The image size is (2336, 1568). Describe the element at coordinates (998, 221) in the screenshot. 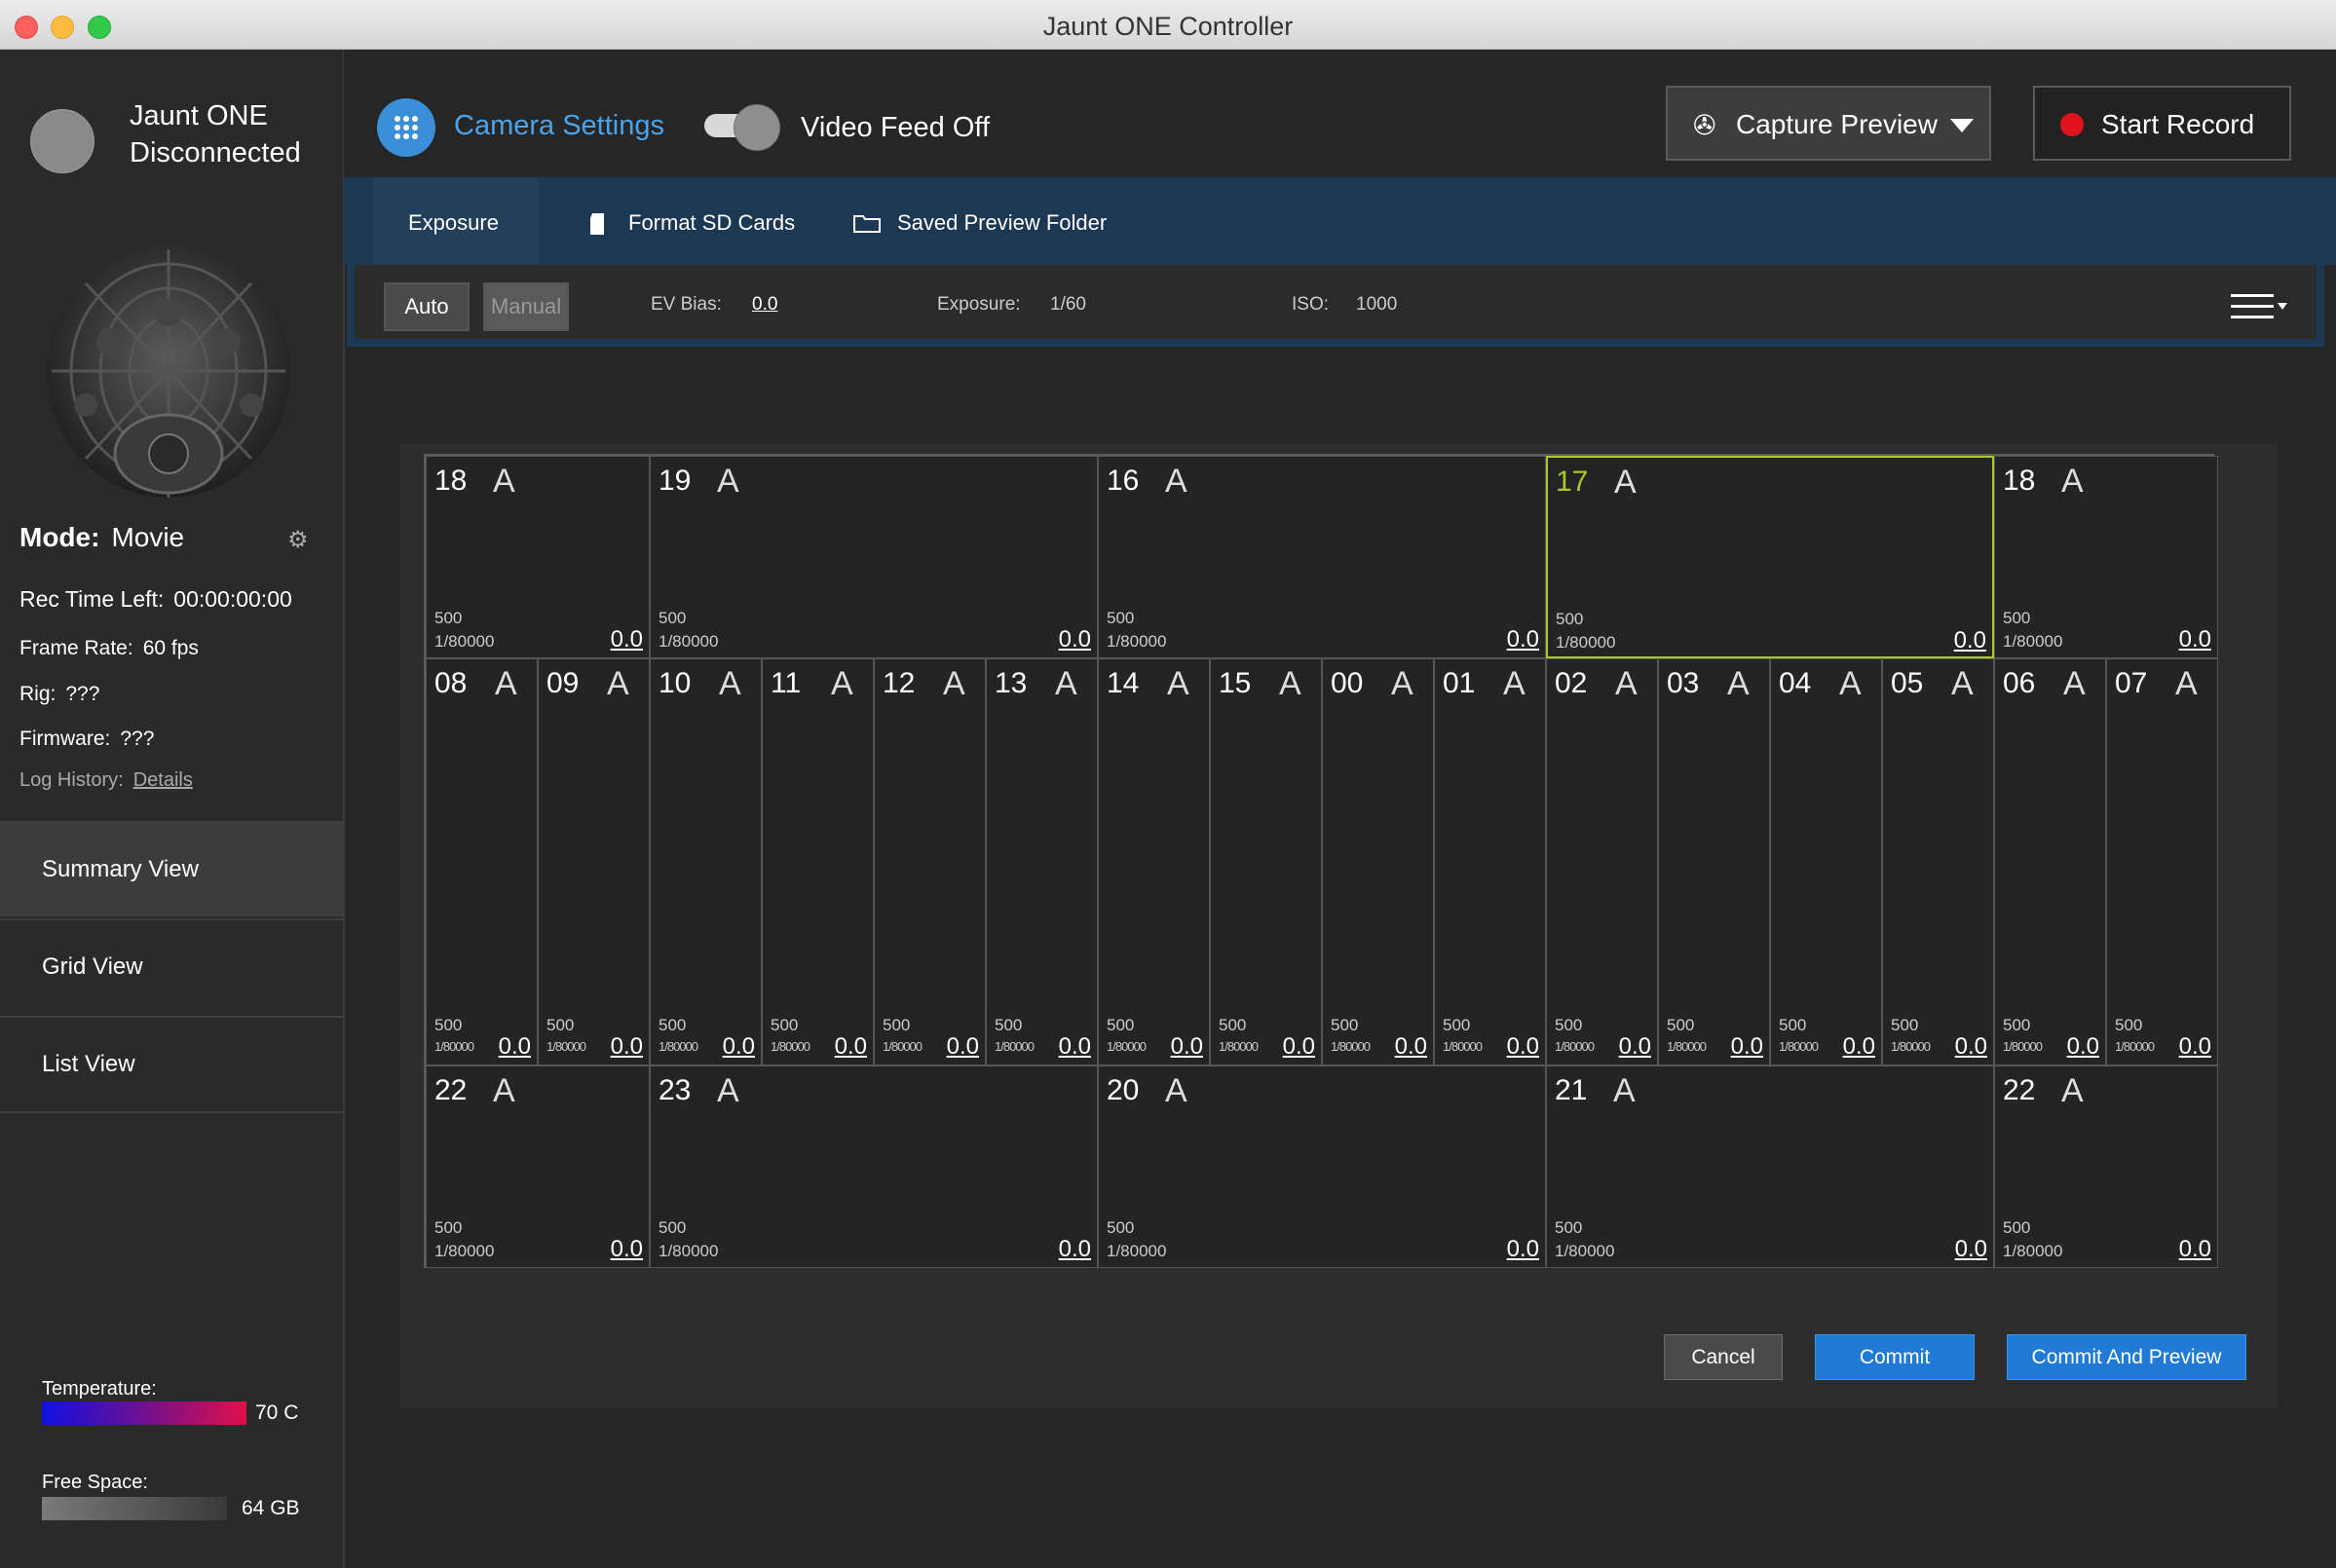

I see `tab-saved-preview-folder: Saved Preview Folder` at that location.